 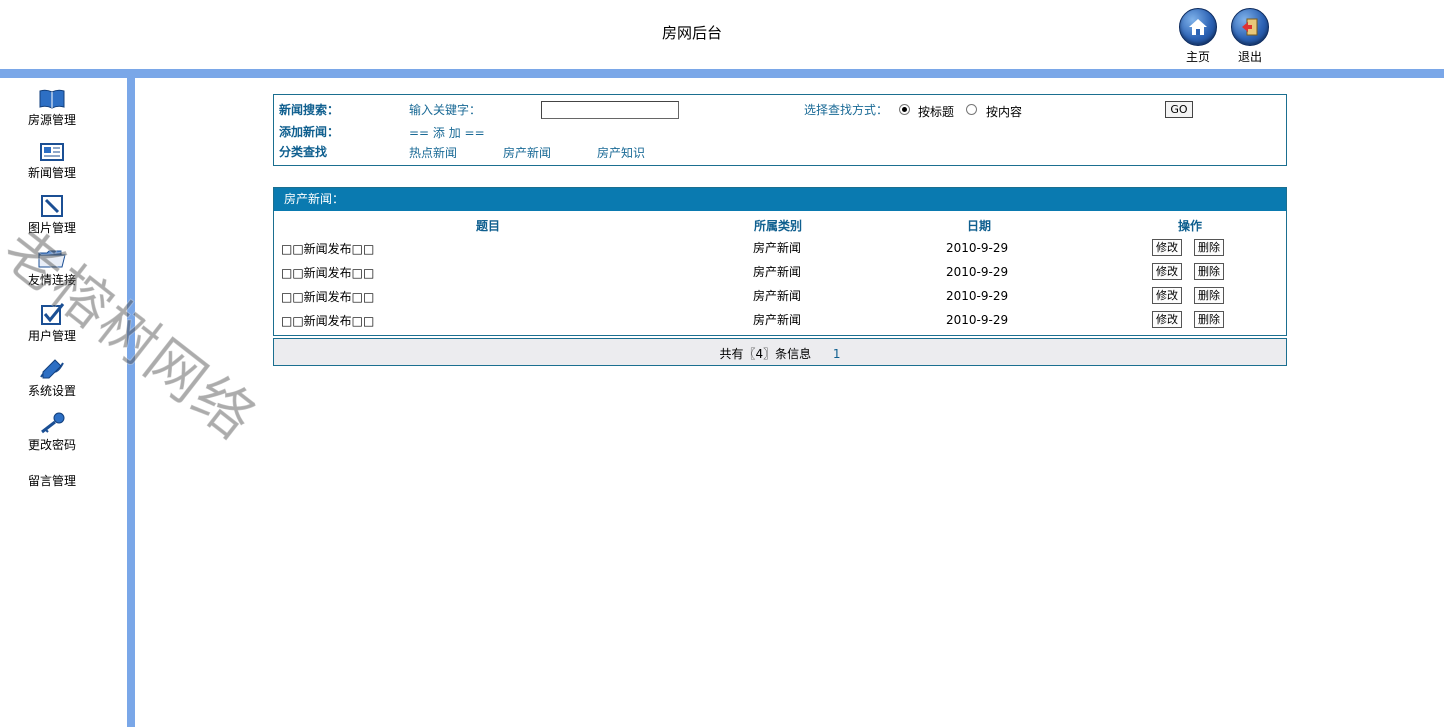 What do you see at coordinates (621, 152) in the screenshot?
I see `category-link-knowledge: 房产知识` at bounding box center [621, 152].